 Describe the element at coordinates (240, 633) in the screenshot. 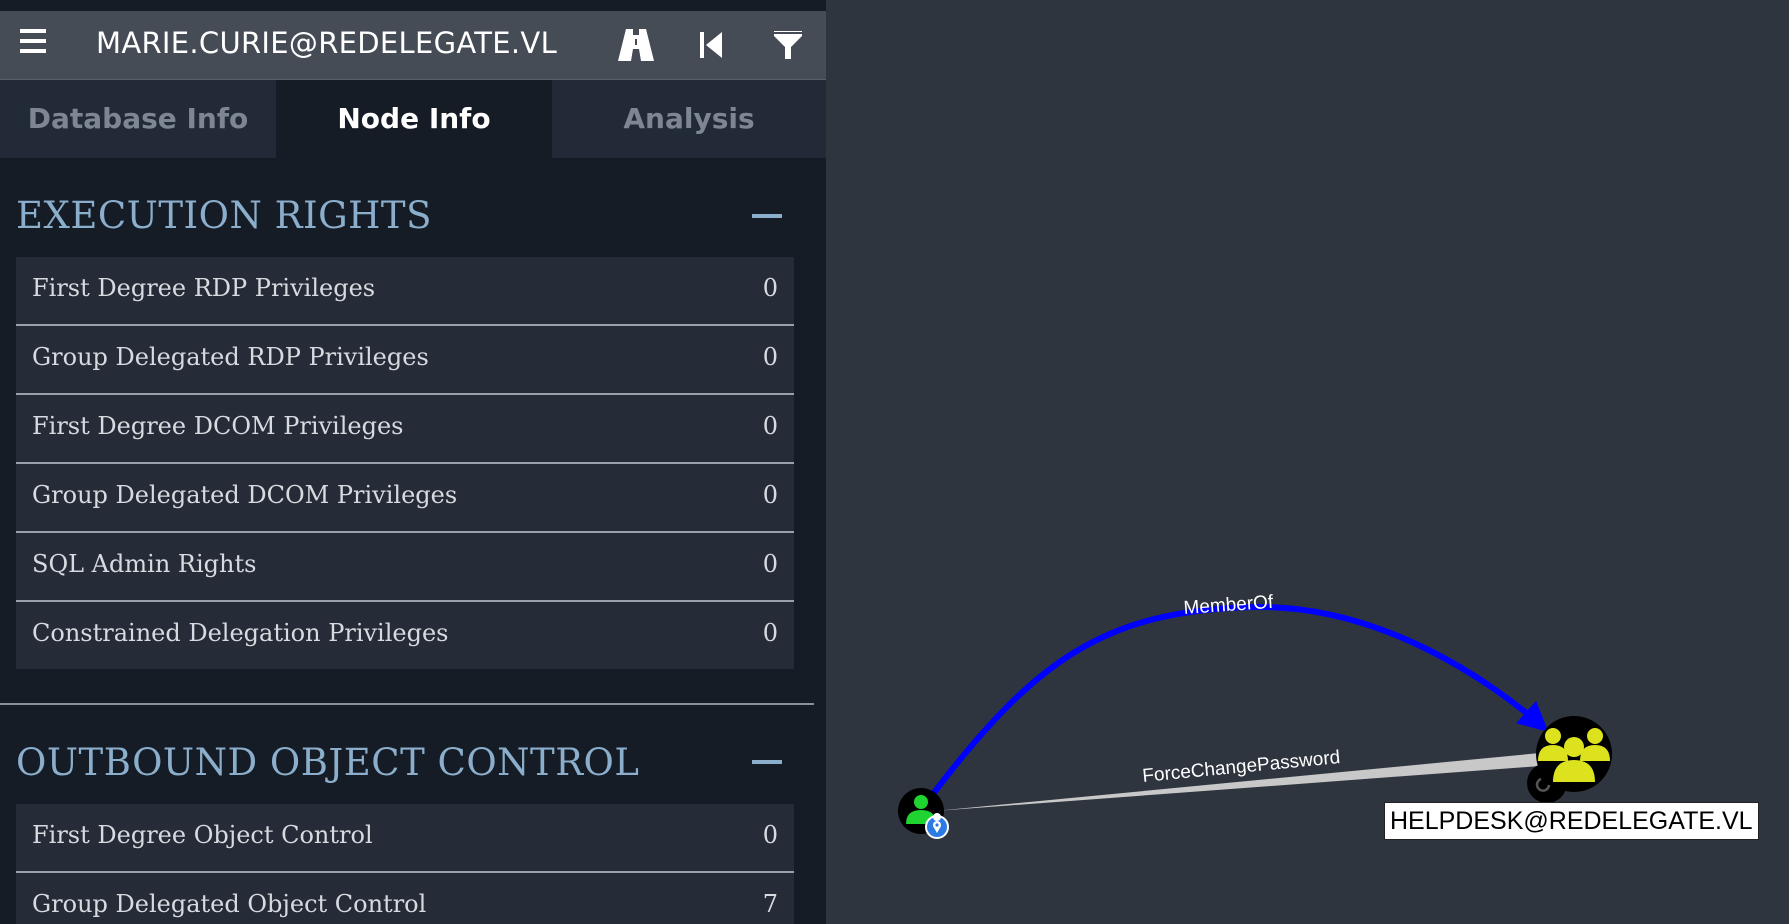

I see `row-label: Constrained Delegation Privileges` at that location.